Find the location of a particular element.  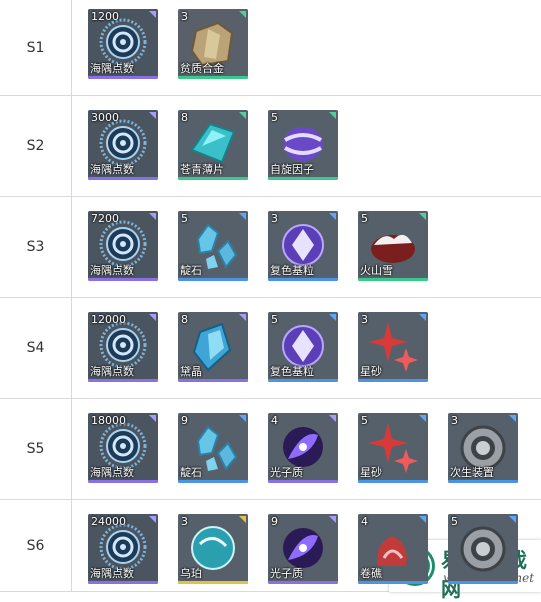

reward-item: 4 光子质 is located at coordinates (303, 448).